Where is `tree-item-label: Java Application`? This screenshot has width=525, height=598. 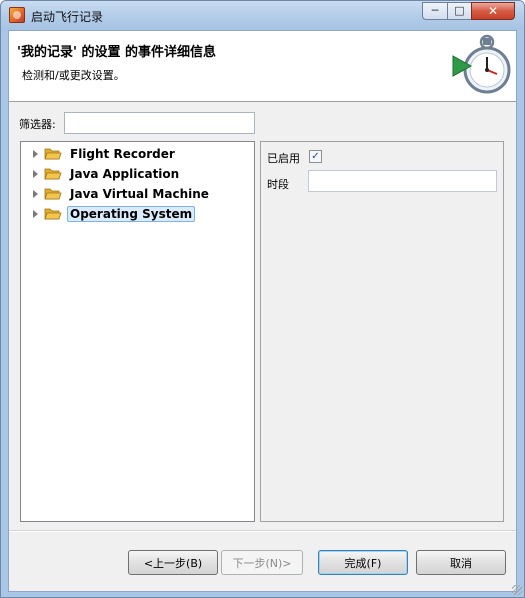
tree-item-label: Java Application is located at coordinates (125, 173).